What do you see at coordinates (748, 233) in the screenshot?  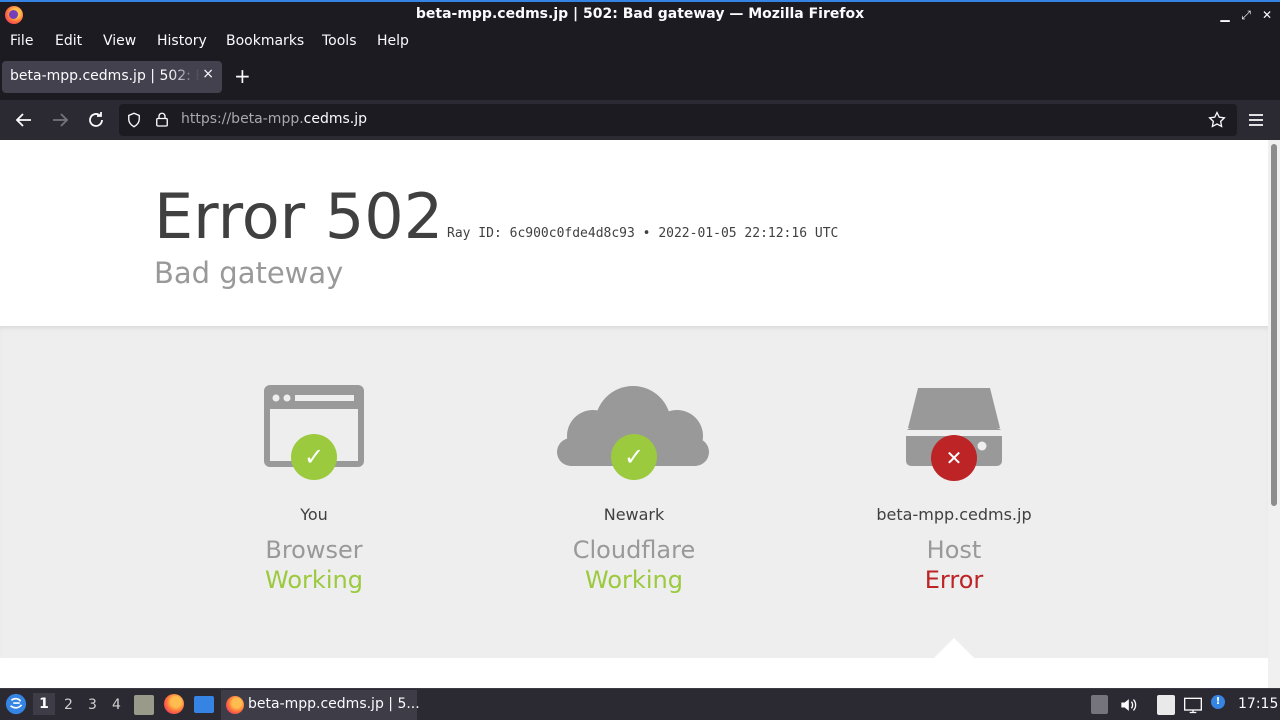 I see `error-timestamp: 2022-01-05 22:12:16 UTC` at bounding box center [748, 233].